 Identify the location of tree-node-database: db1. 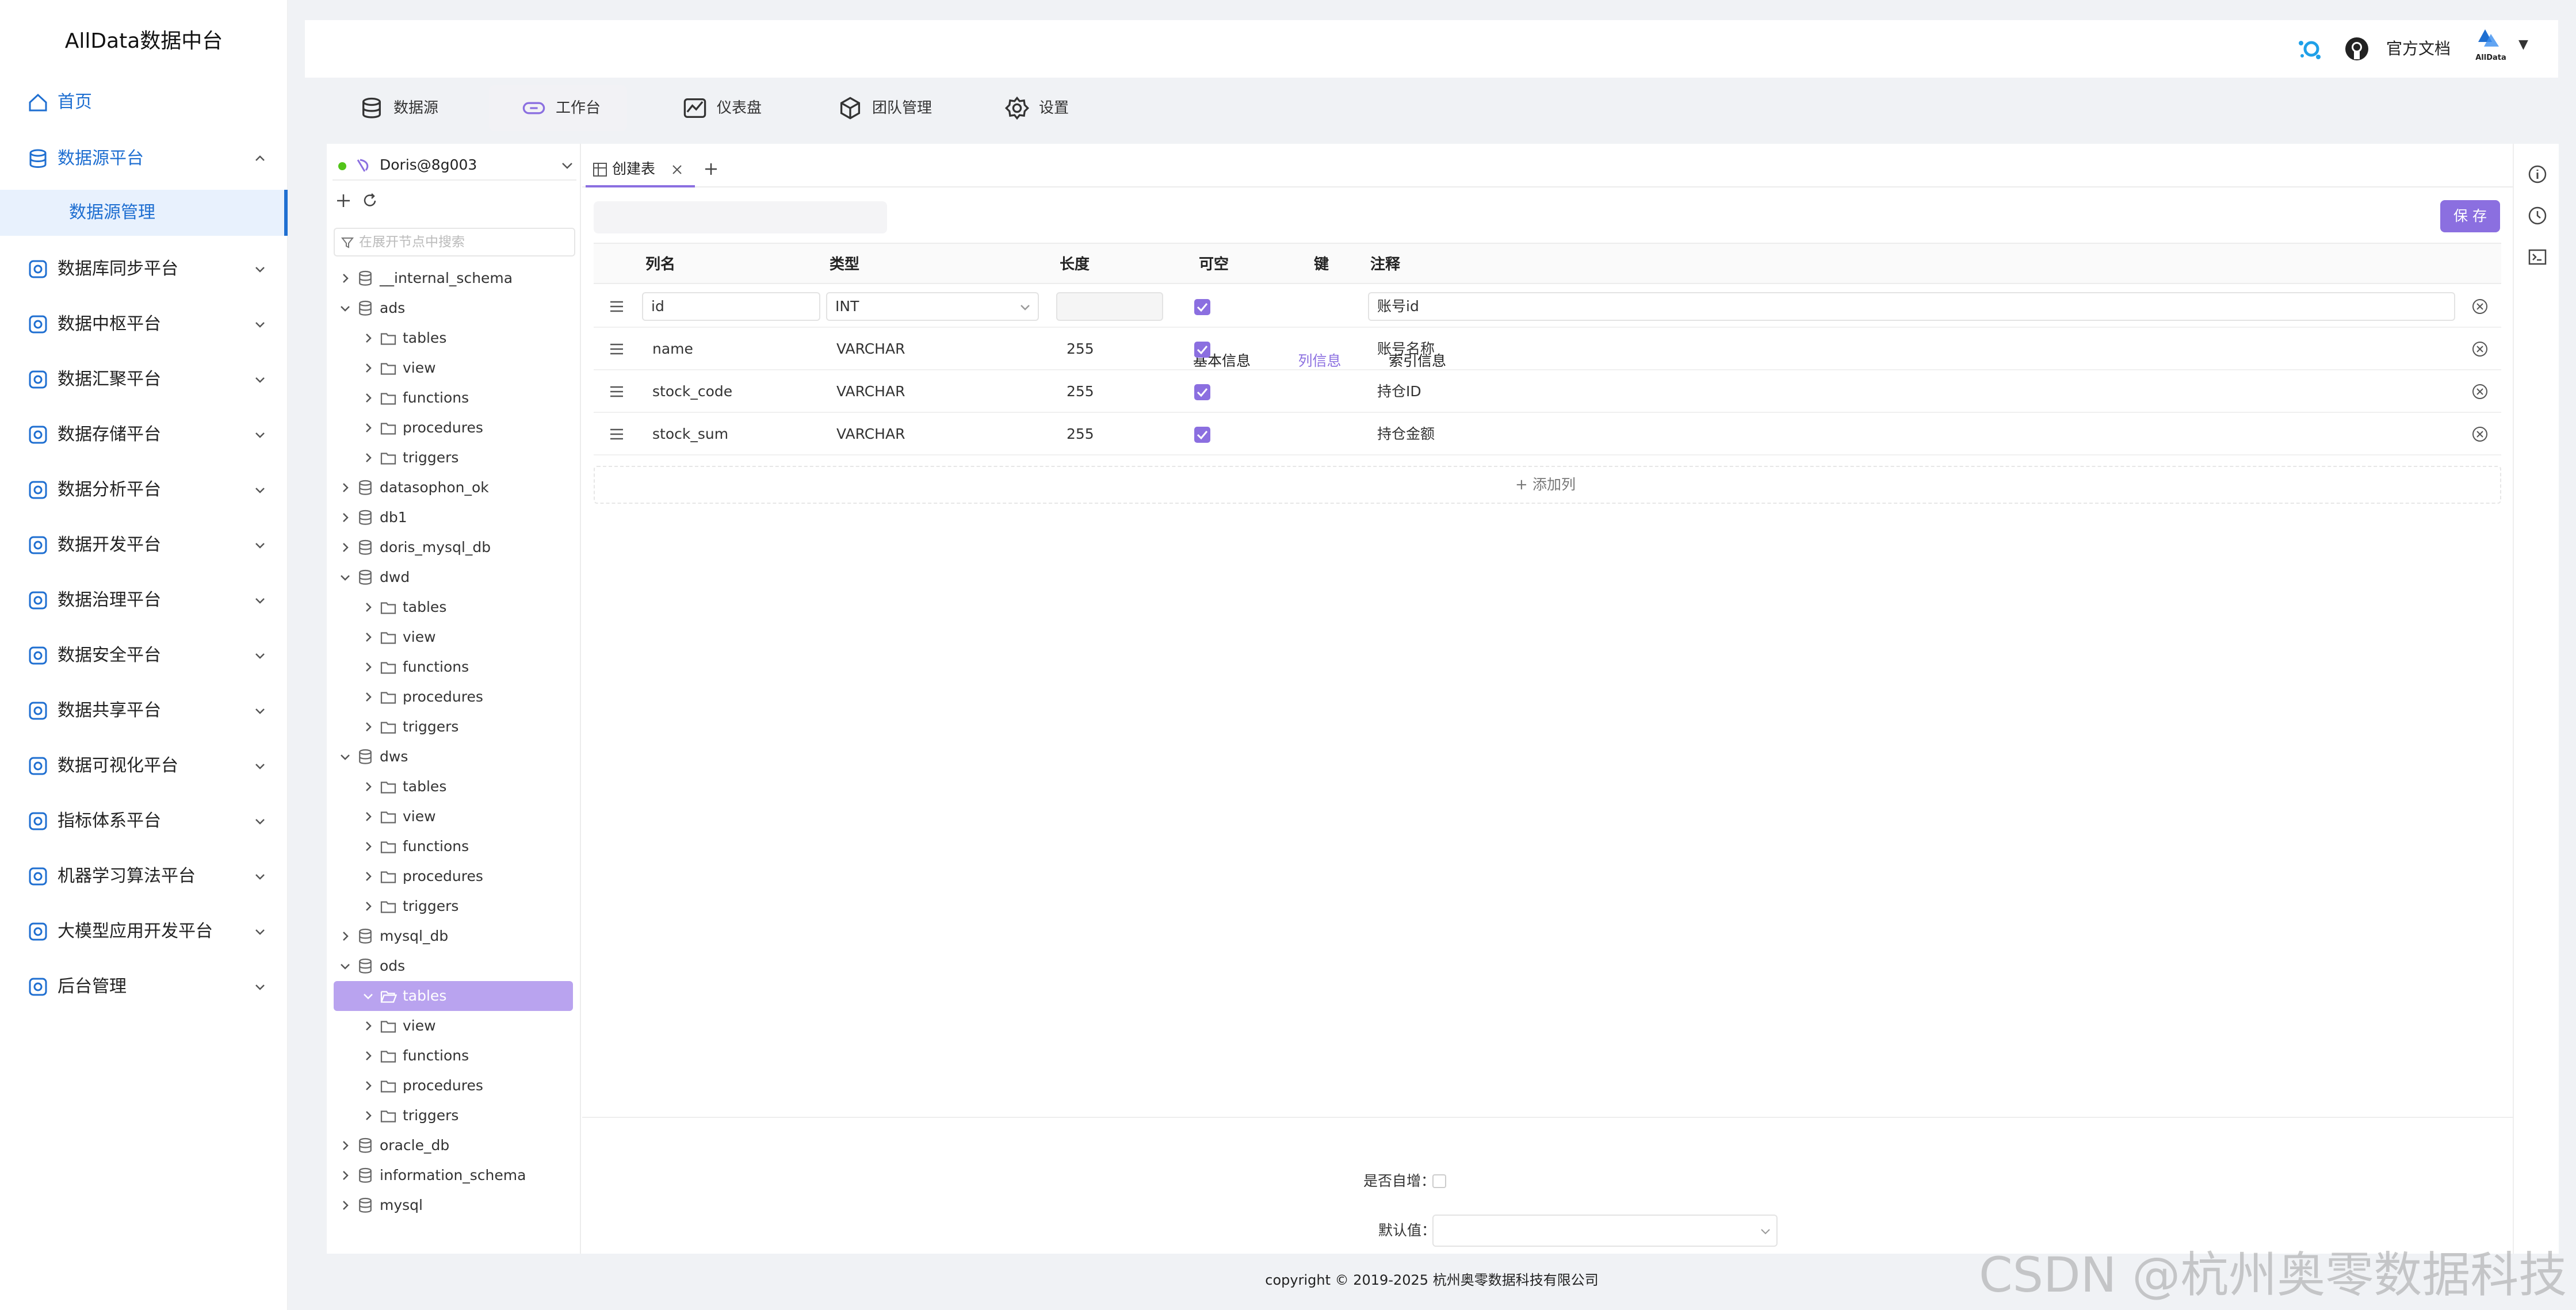
(453, 518).